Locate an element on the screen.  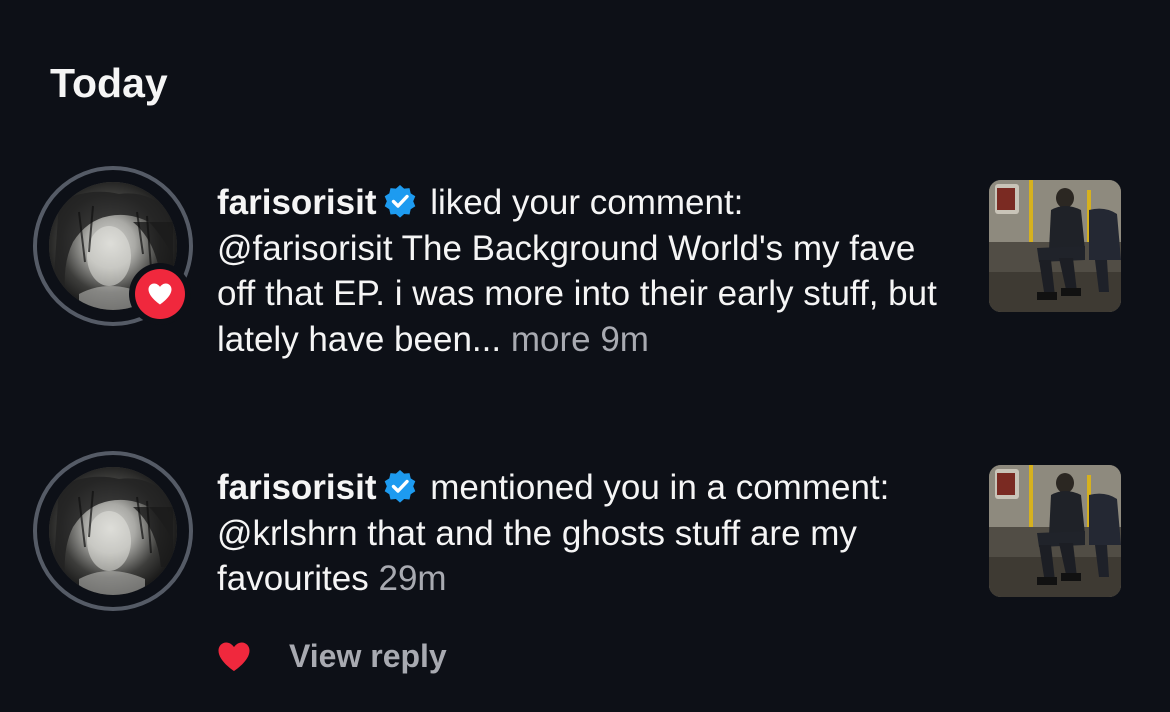
avatar-image is located at coordinates (113, 531).